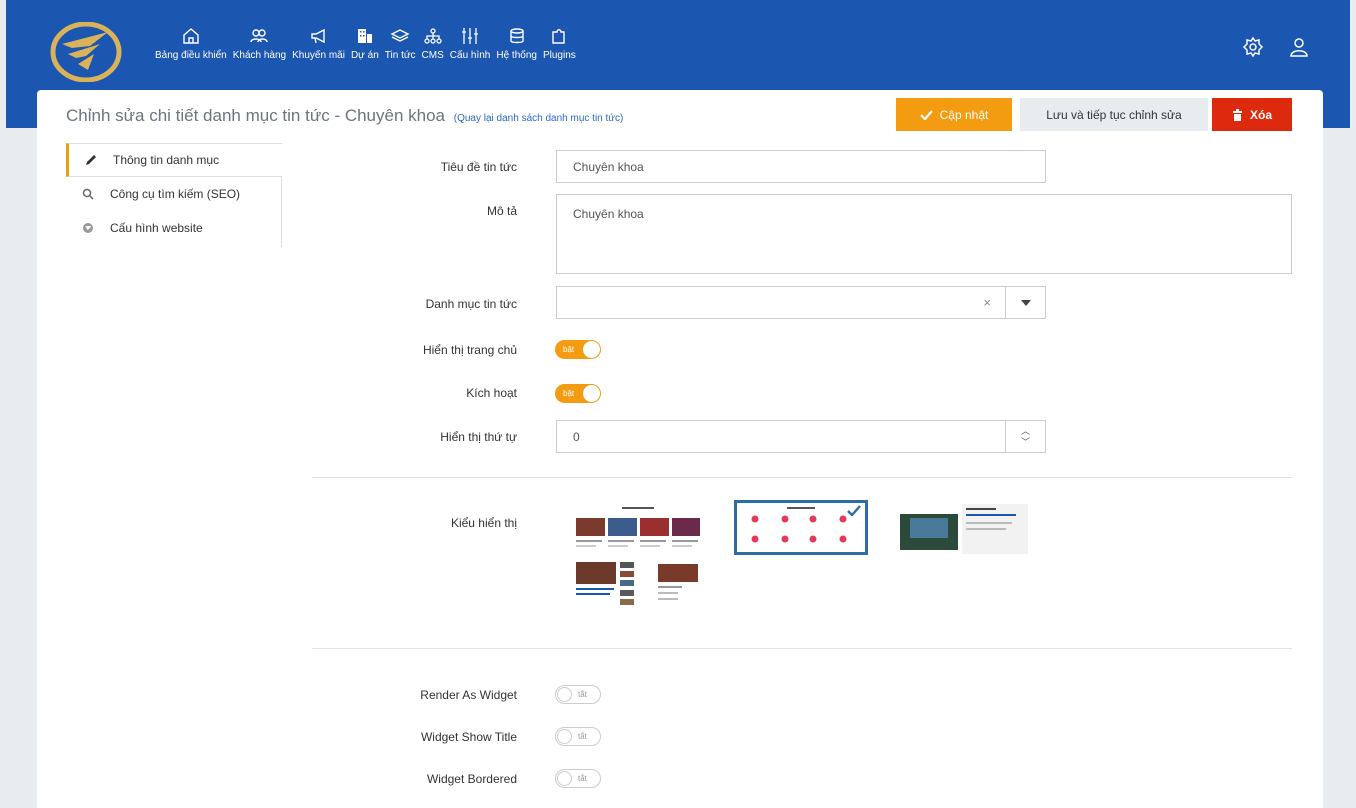  Describe the element at coordinates (86, 52) in the screenshot. I see `brand-logo` at that location.